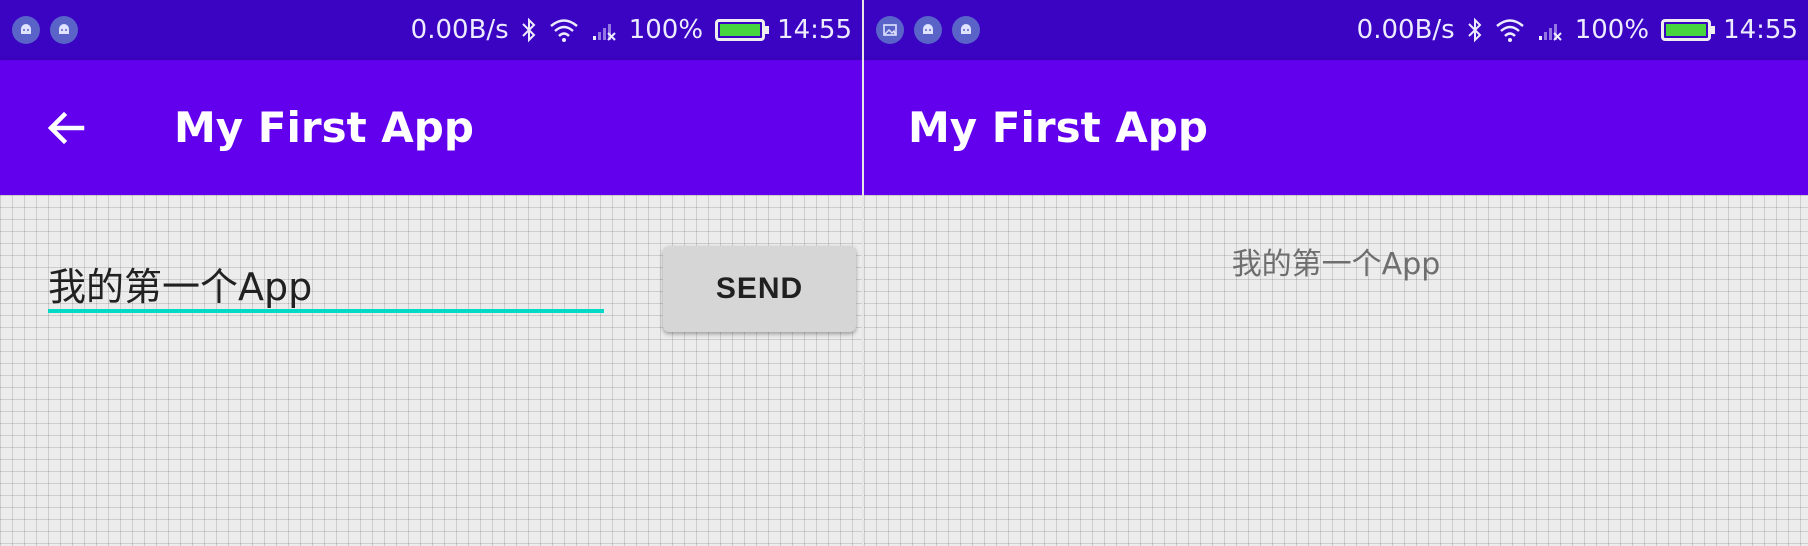 The height and width of the screenshot is (546, 1808). What do you see at coordinates (1336, 264) in the screenshot?
I see `message-text: 我的第一个App` at bounding box center [1336, 264].